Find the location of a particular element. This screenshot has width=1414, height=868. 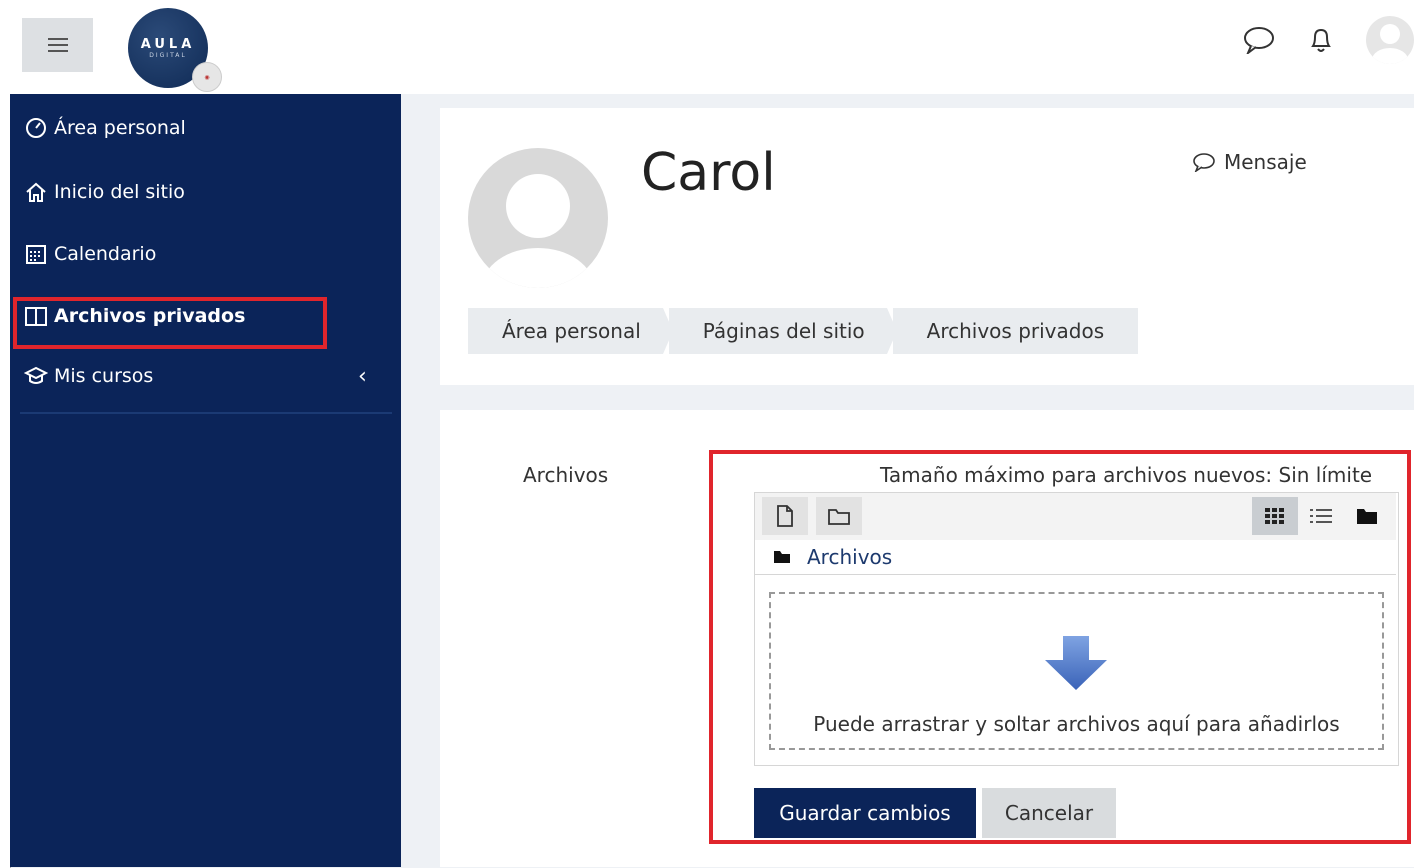

site-logo: AULA DIGITAL ◉ is located at coordinates (175, 50).